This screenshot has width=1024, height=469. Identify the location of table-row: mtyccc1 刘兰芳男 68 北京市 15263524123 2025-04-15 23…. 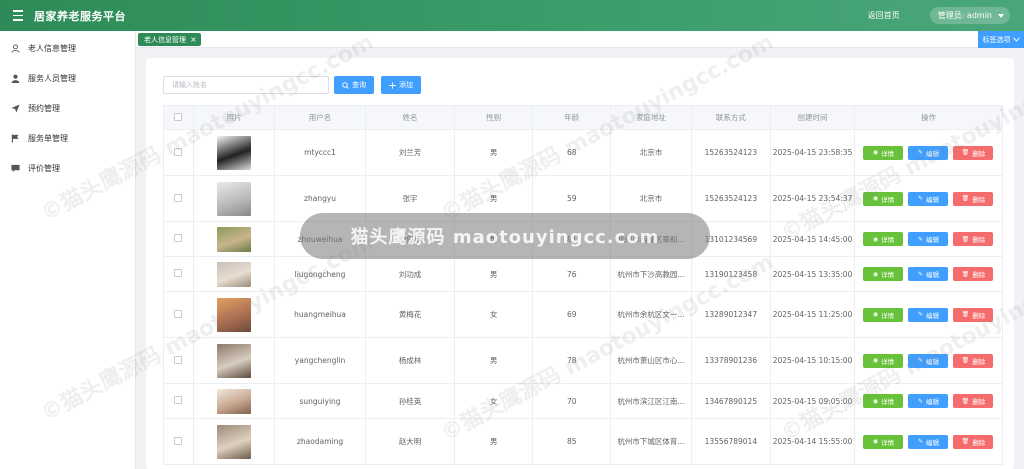
(583, 152).